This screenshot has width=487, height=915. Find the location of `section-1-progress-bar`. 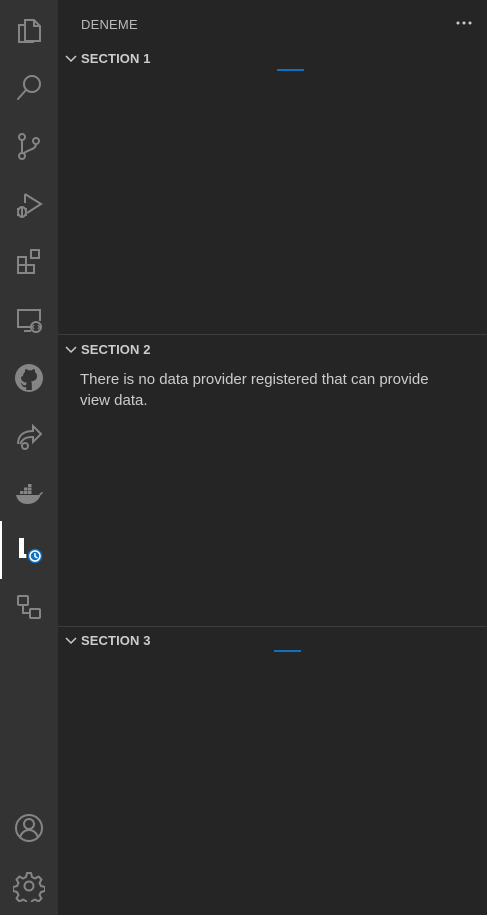

section-1-progress-bar is located at coordinates (290, 70).